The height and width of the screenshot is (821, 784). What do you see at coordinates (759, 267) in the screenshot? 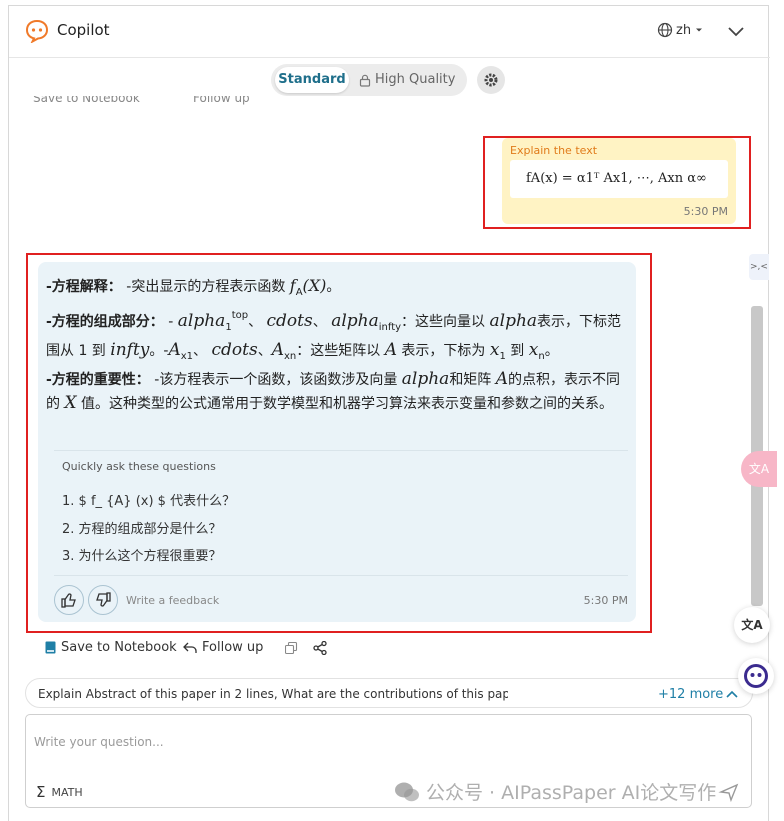
I see `side-tab: >,<` at bounding box center [759, 267].